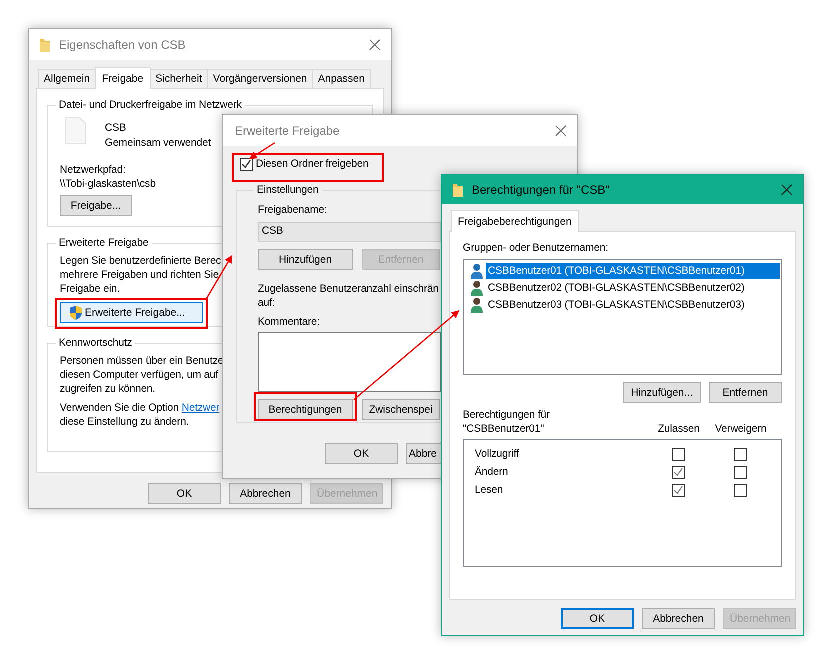 The image size is (832, 659). I want to click on description-text: mehrere Freigaben und richten Sie, so click(139, 275).